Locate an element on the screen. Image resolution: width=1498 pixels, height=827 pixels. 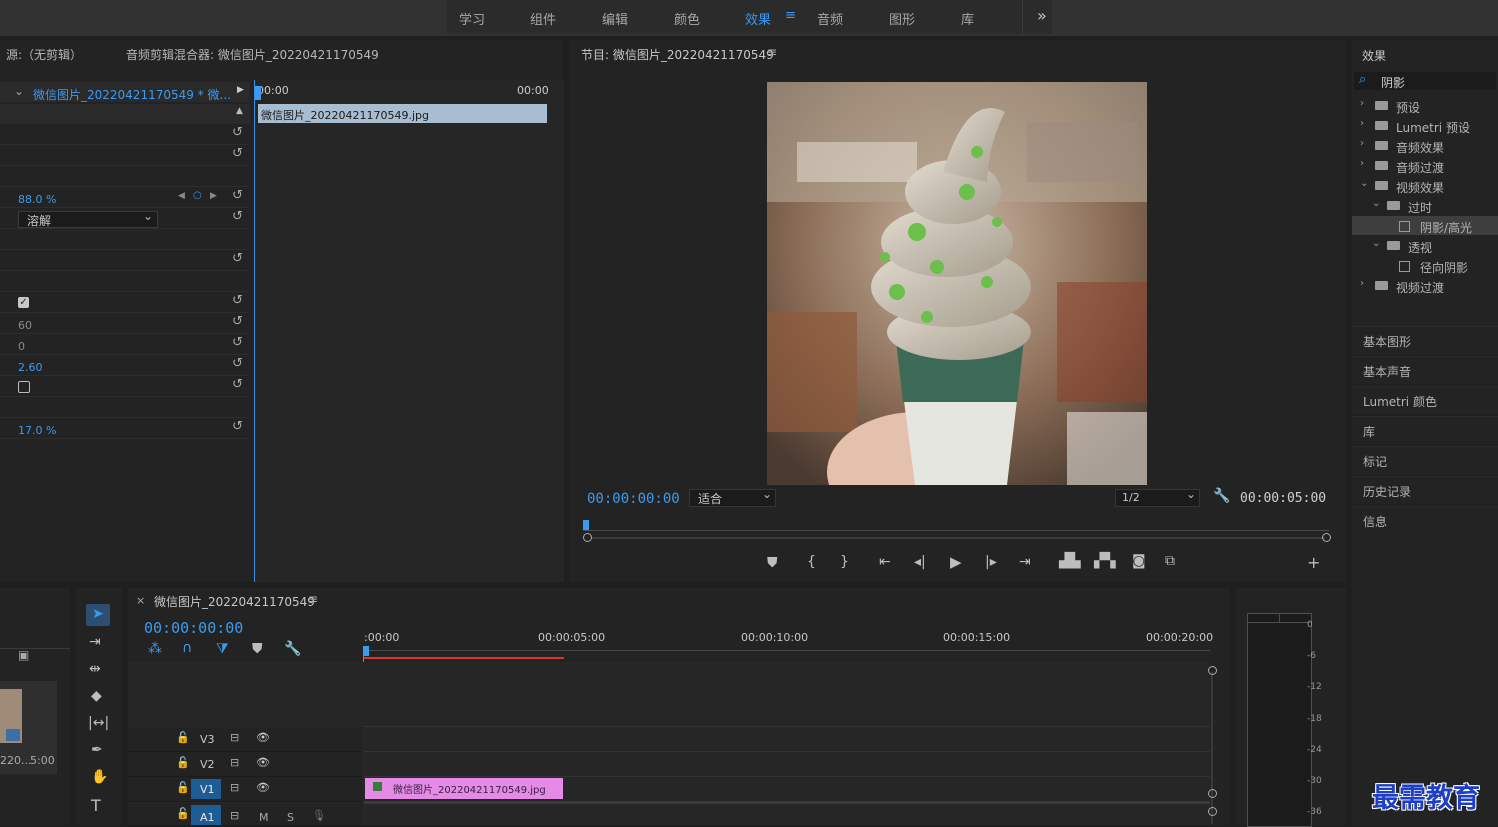
go-to-in-icon: ⇤ is located at coordinates (885, 562).